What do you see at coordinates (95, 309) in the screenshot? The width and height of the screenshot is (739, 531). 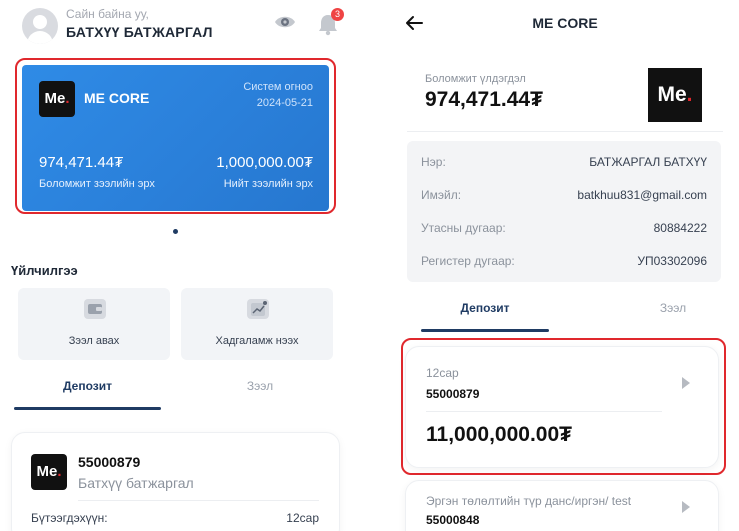 I see `wallet-icon` at bounding box center [95, 309].